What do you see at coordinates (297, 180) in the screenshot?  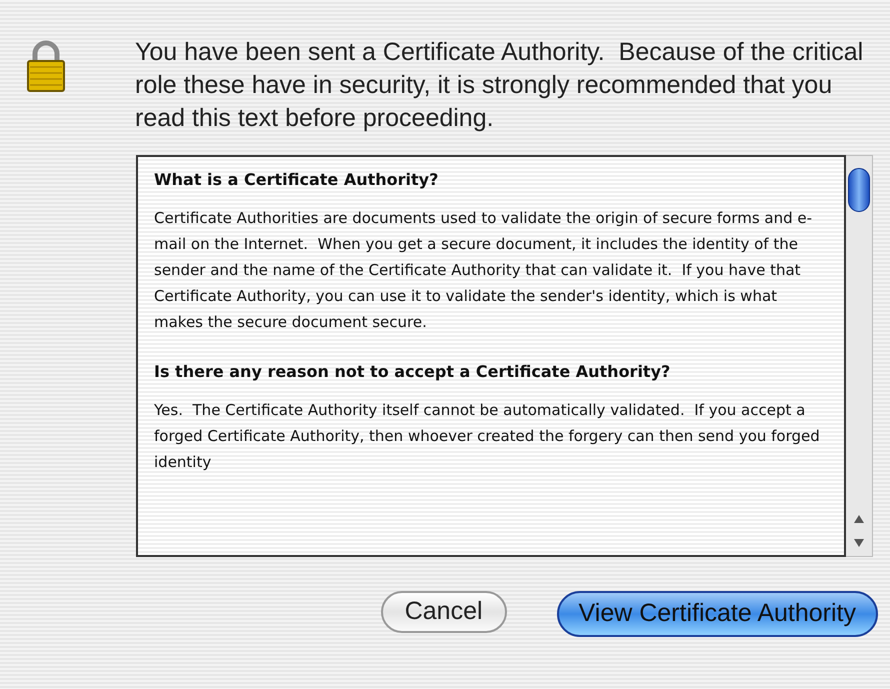 I see `section-heading: What is a Certificate Authority?` at bounding box center [297, 180].